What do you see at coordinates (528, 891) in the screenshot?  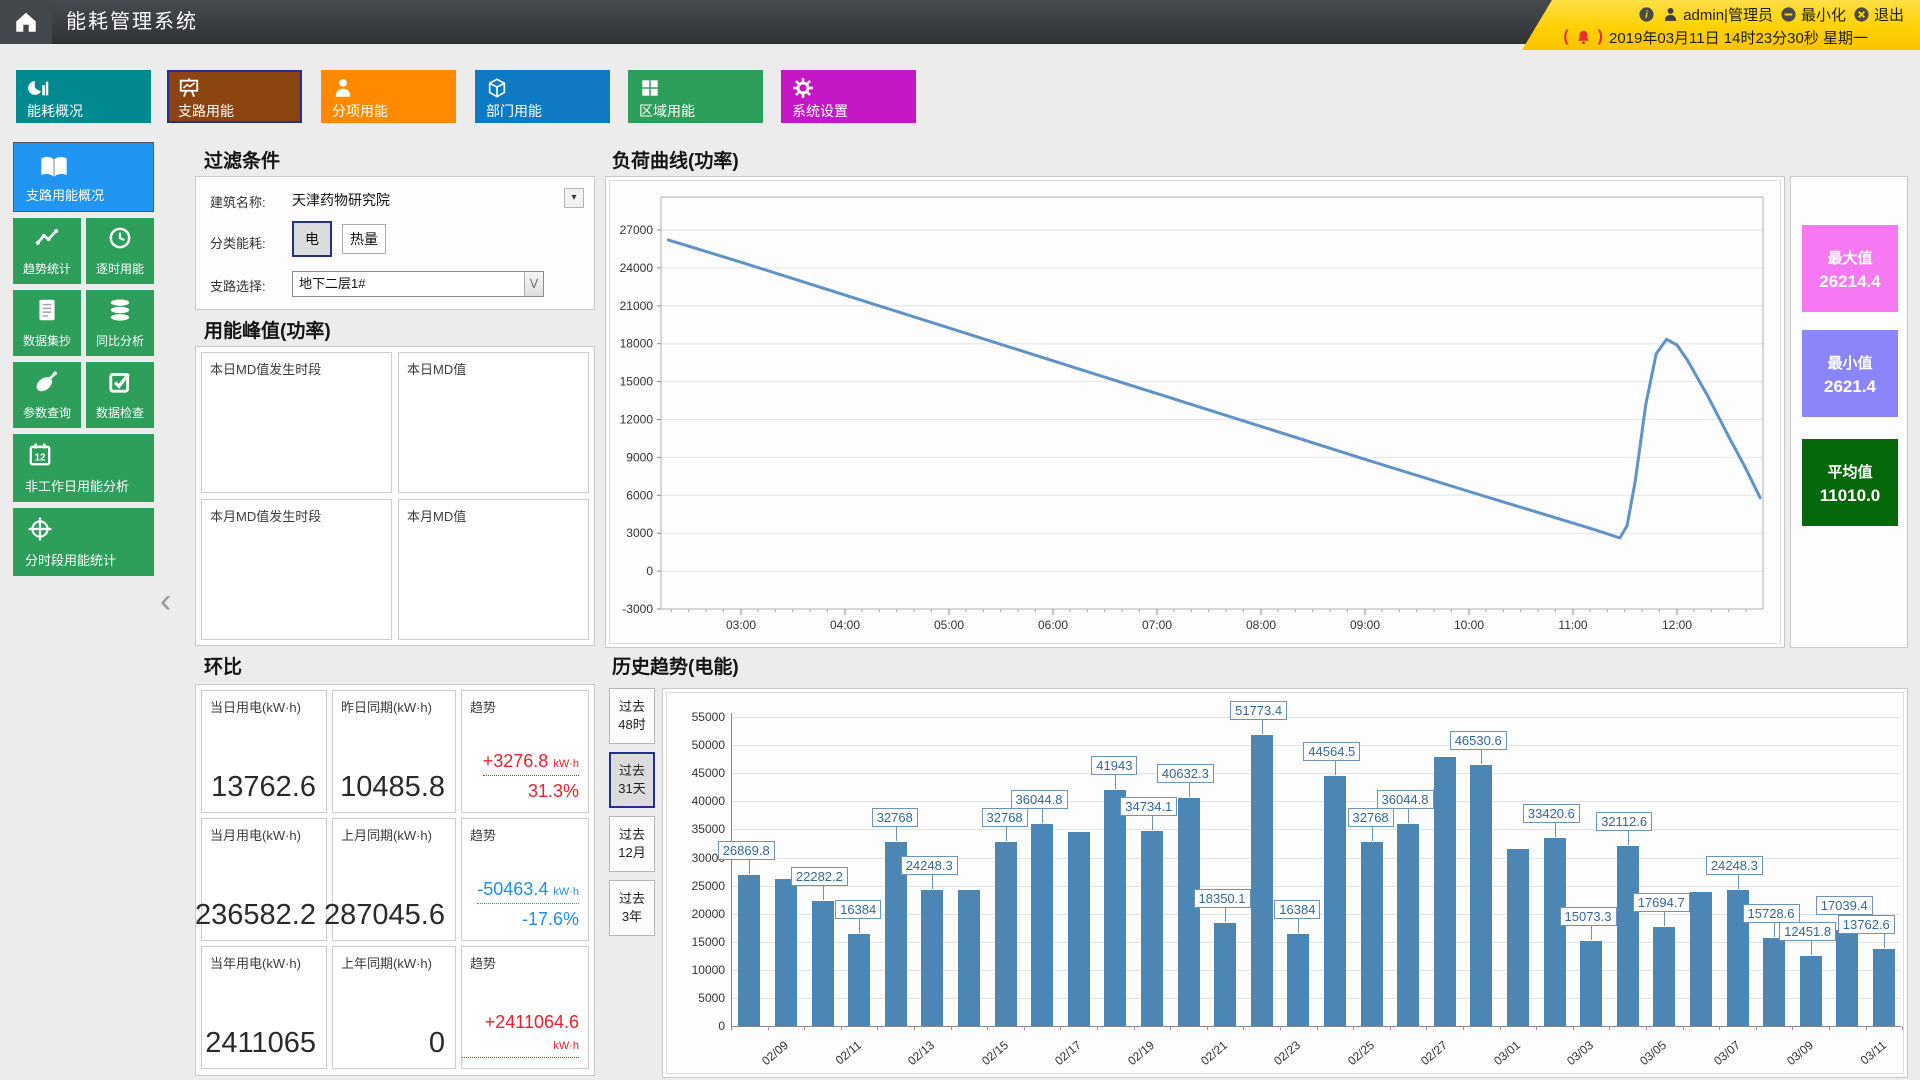 I see `trend-delta: -50463.4 kW·h` at bounding box center [528, 891].